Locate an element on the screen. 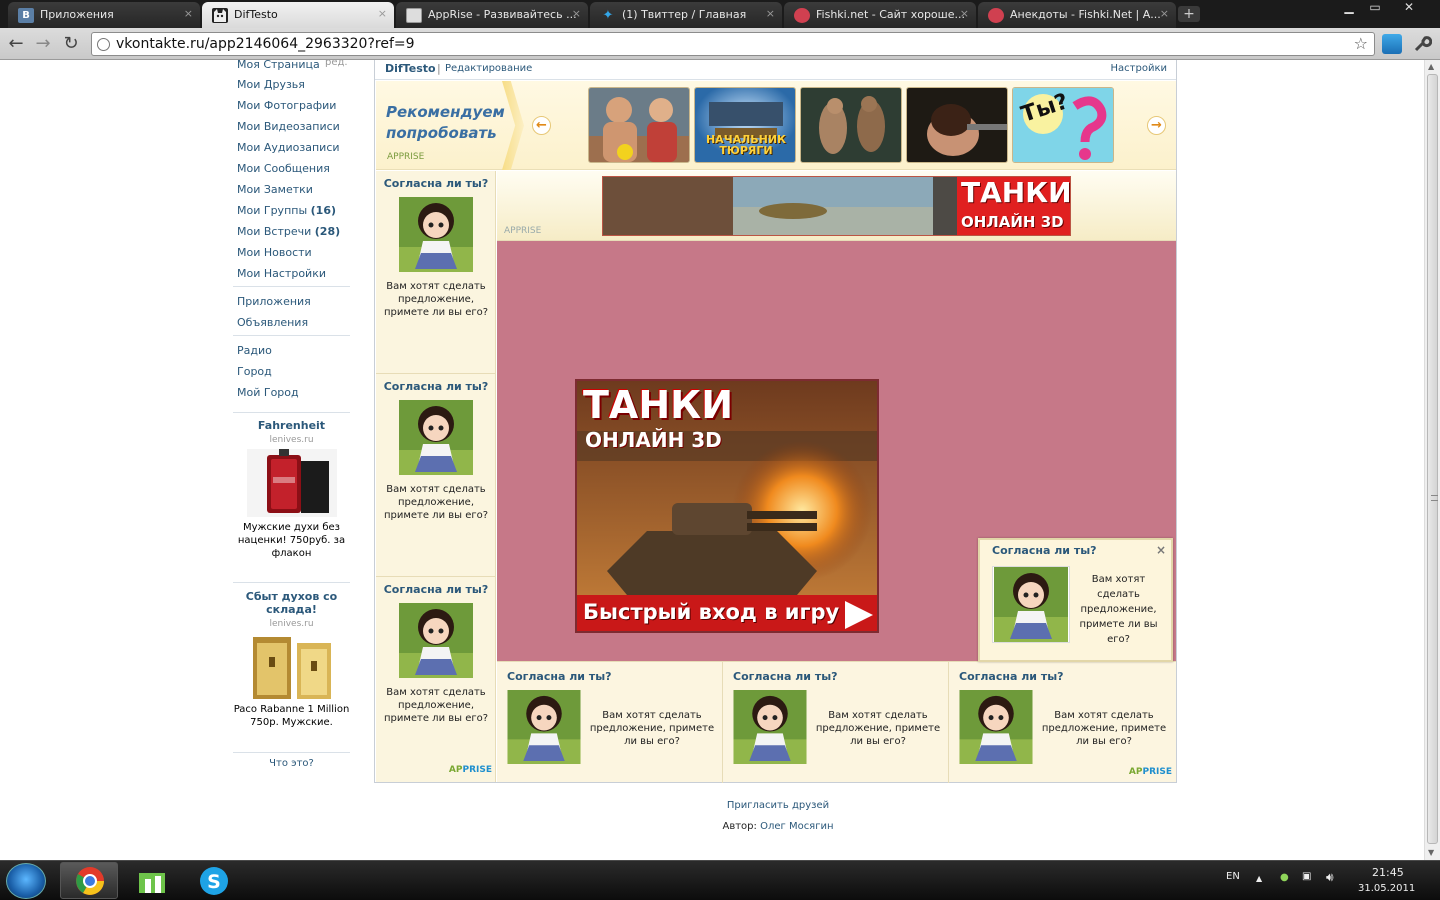 This screenshot has width=1440, height=900. page-scrollbar: ▲ ▼ is located at coordinates (1432, 460).